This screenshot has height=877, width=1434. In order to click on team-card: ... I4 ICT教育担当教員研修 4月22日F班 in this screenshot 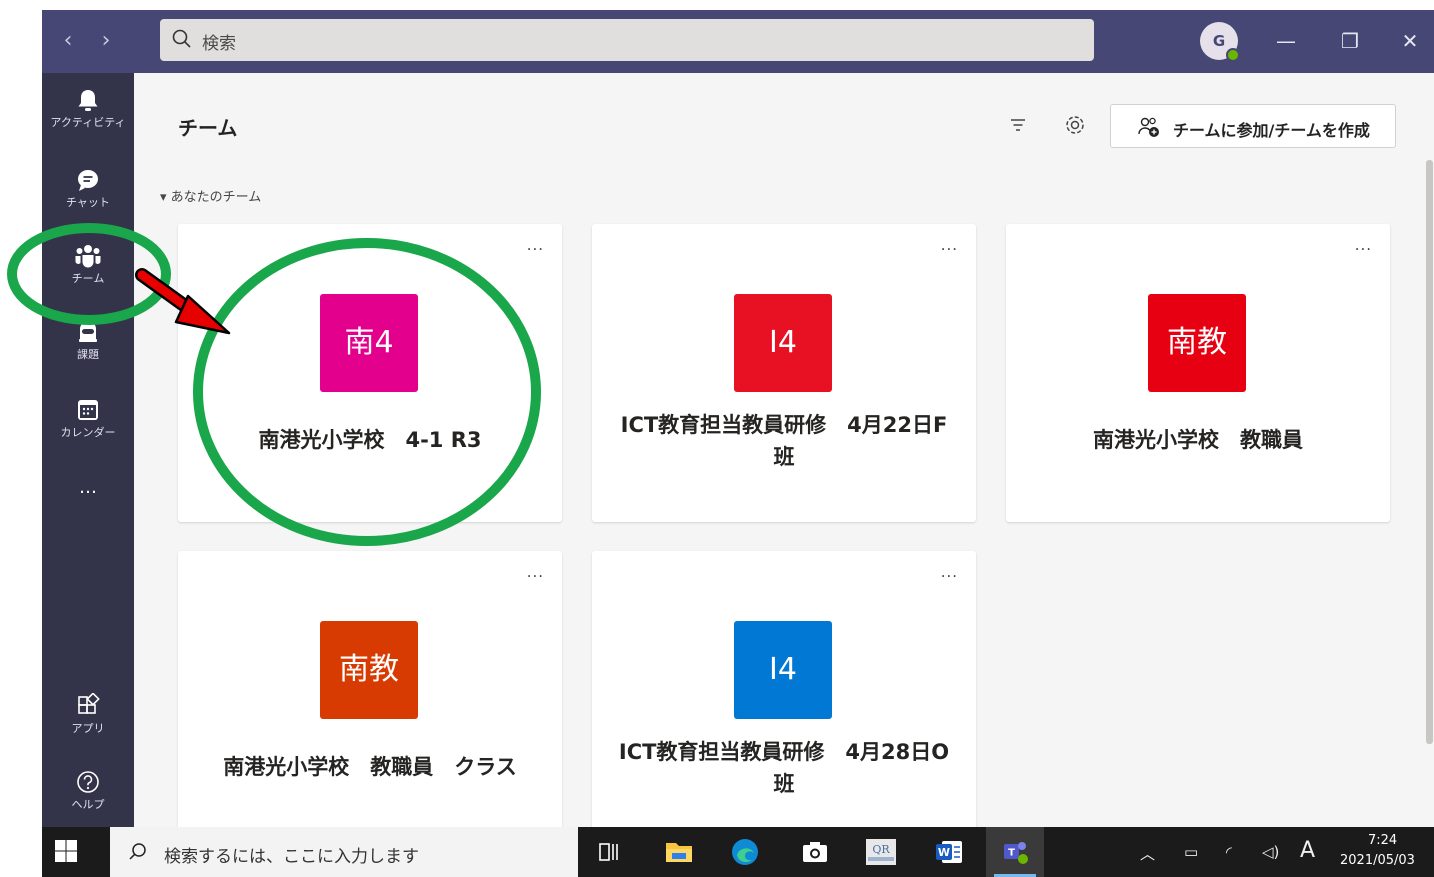, I will do `click(784, 373)`.